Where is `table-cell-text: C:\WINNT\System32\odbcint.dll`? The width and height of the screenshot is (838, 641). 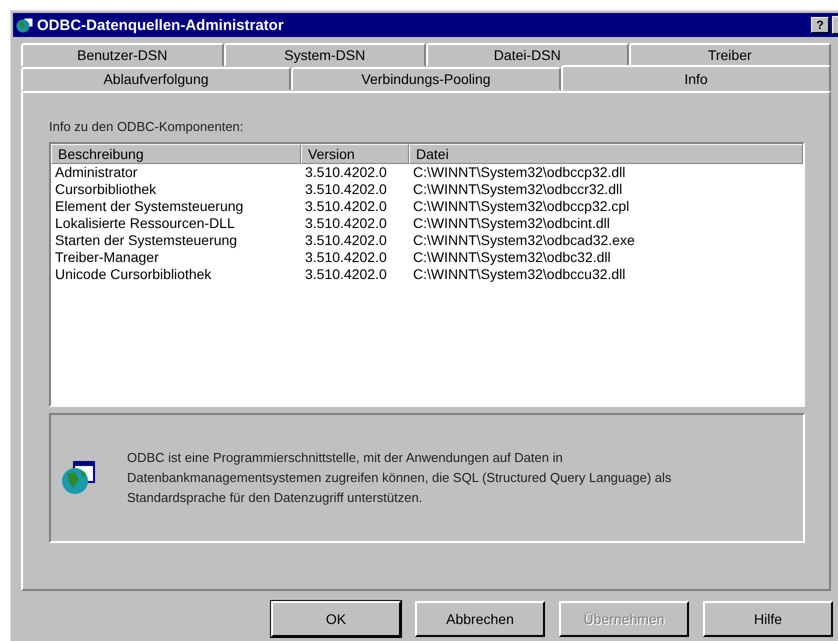 table-cell-text: C:\WINNT\System32\odbcint.dll is located at coordinates (511, 223).